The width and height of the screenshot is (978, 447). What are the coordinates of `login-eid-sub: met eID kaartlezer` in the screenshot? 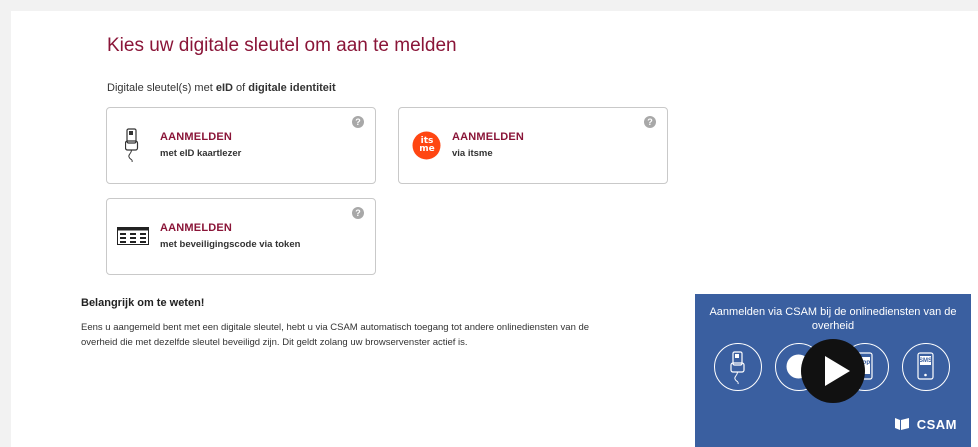 It's located at (201, 153).